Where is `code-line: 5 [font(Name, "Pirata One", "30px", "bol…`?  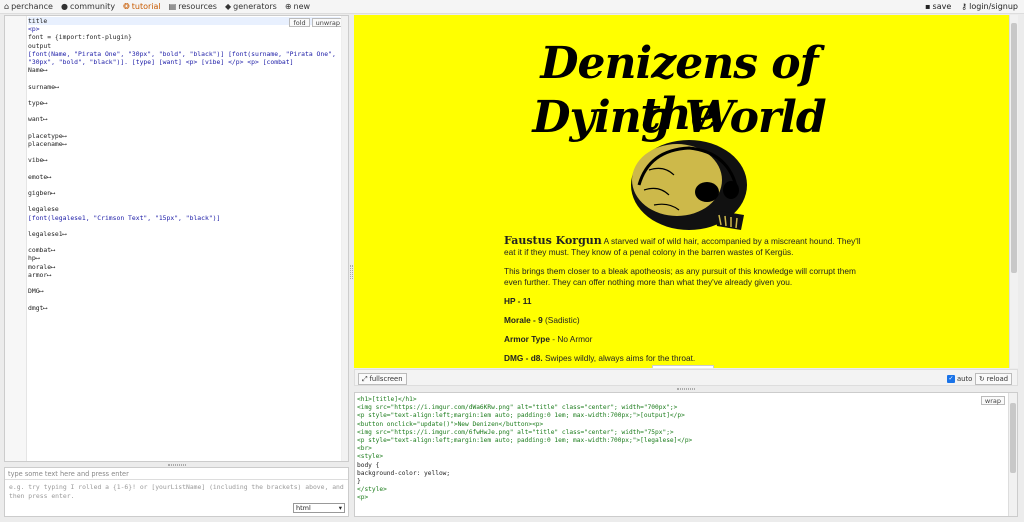
code-line: 5 [font(Name, "Pirata One", "30px", "bol… is located at coordinates (184, 54).